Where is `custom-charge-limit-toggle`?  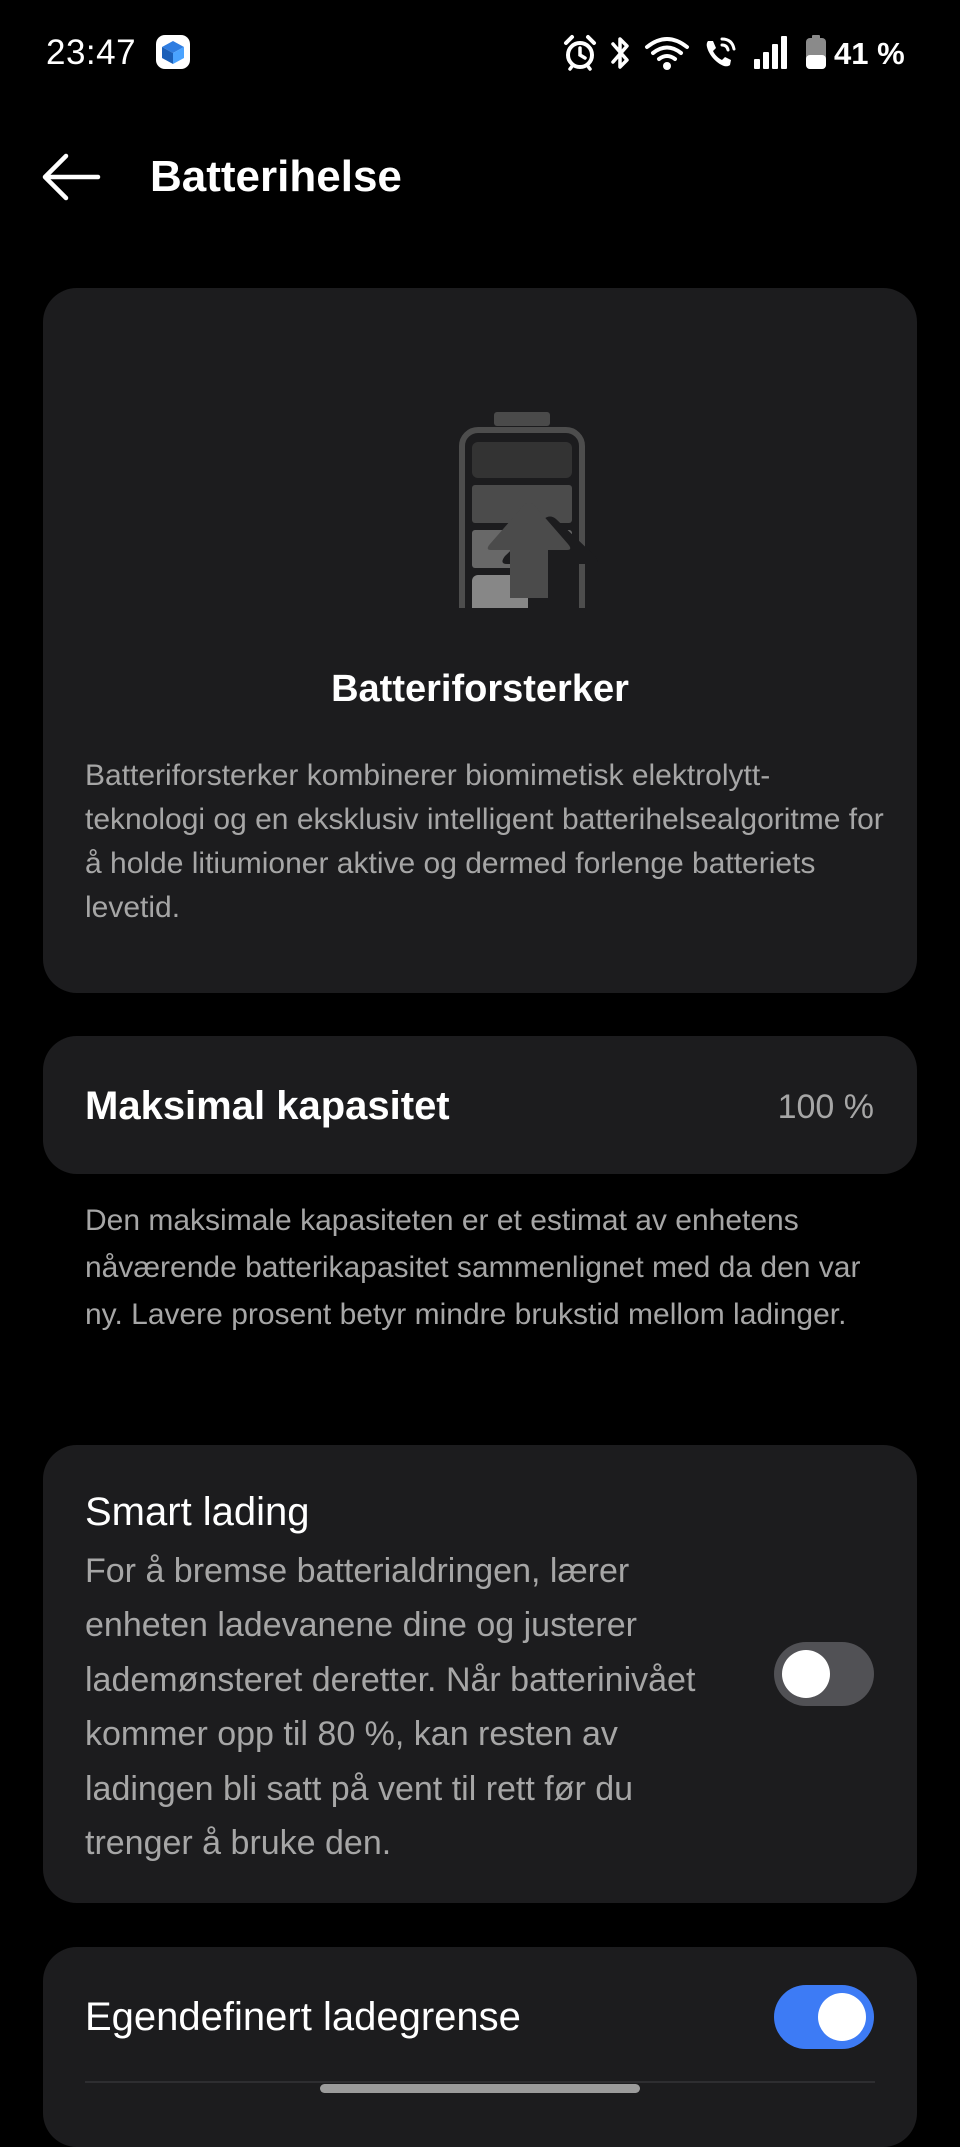
custom-charge-limit-toggle is located at coordinates (824, 2017).